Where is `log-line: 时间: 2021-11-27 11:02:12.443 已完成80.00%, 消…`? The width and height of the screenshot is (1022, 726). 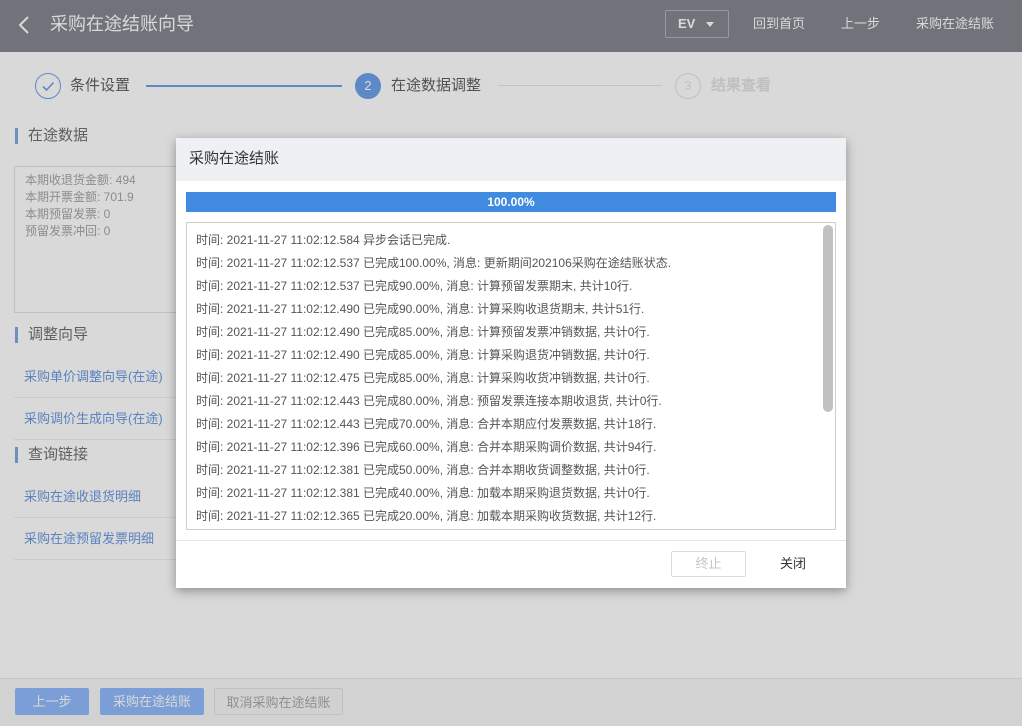 log-line: 时间: 2021-11-27 11:02:12.443 已完成80.00%, 消… is located at coordinates (429, 401).